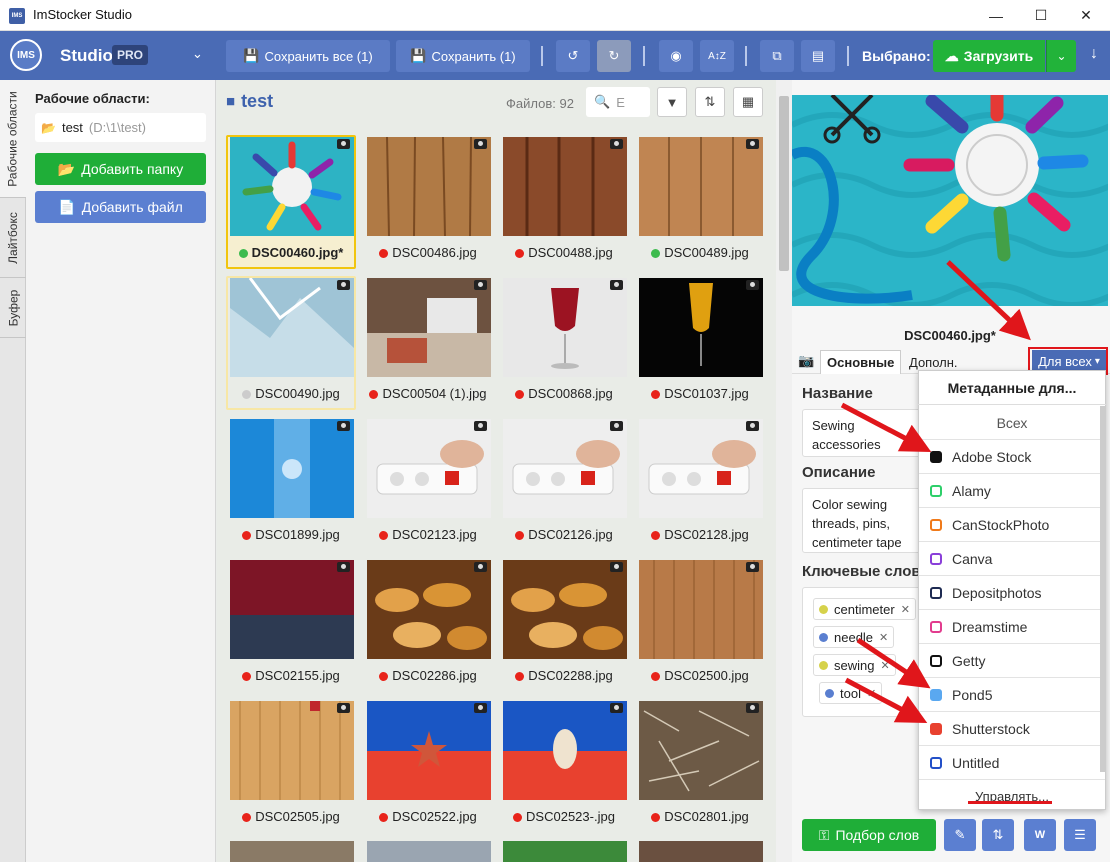  I want to click on thumbnail-cell: DSC00490.jpg, so click(291, 343).